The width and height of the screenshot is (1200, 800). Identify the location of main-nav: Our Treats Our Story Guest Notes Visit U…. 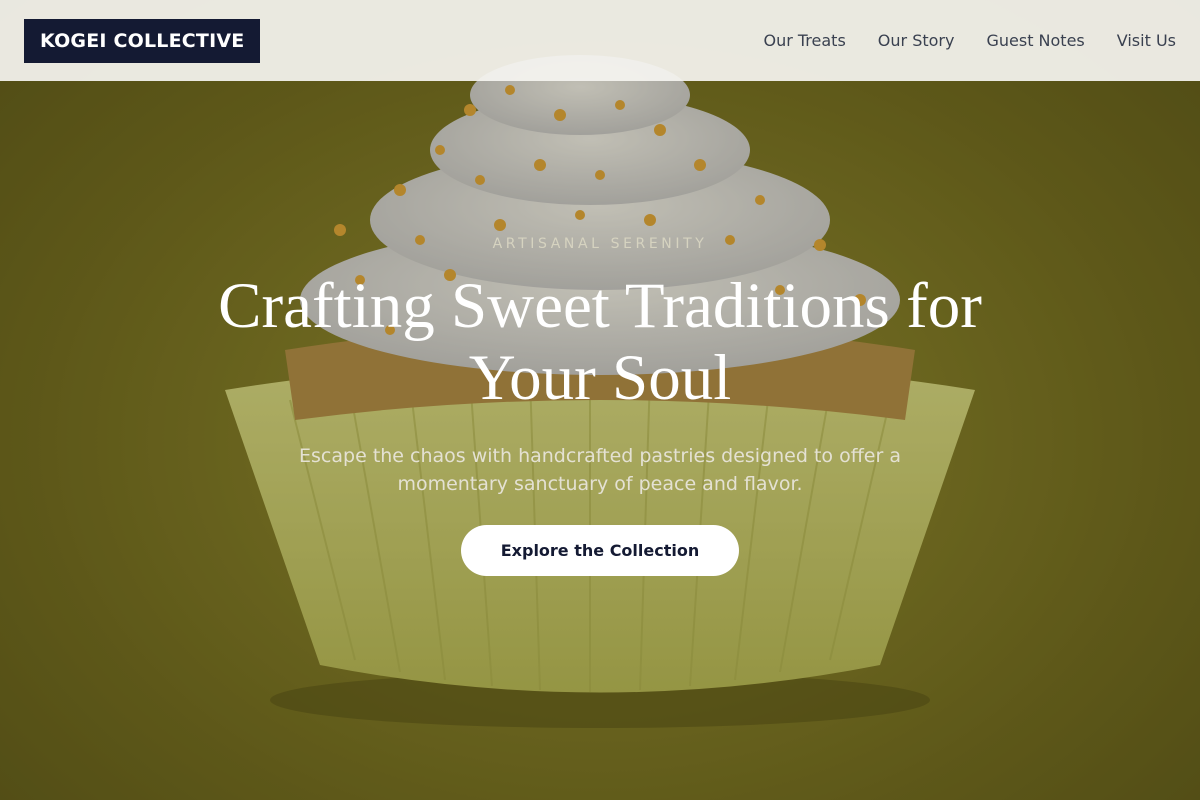
(969, 40).